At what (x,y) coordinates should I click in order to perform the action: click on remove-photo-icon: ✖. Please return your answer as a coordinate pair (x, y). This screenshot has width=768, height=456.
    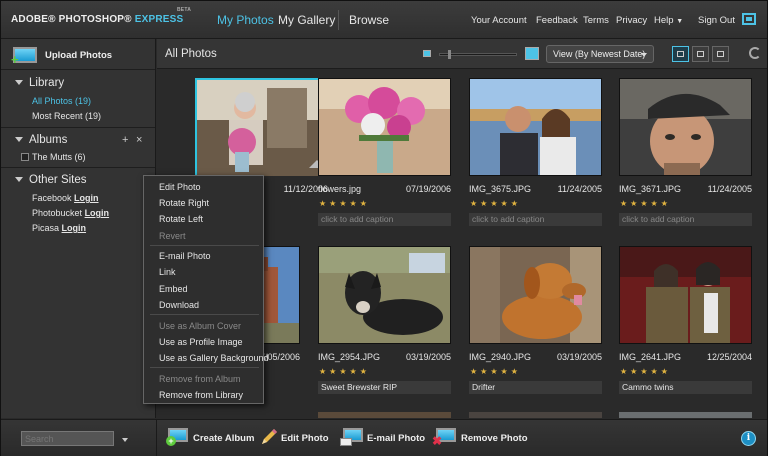
    Looking at the image, I should click on (444, 437).